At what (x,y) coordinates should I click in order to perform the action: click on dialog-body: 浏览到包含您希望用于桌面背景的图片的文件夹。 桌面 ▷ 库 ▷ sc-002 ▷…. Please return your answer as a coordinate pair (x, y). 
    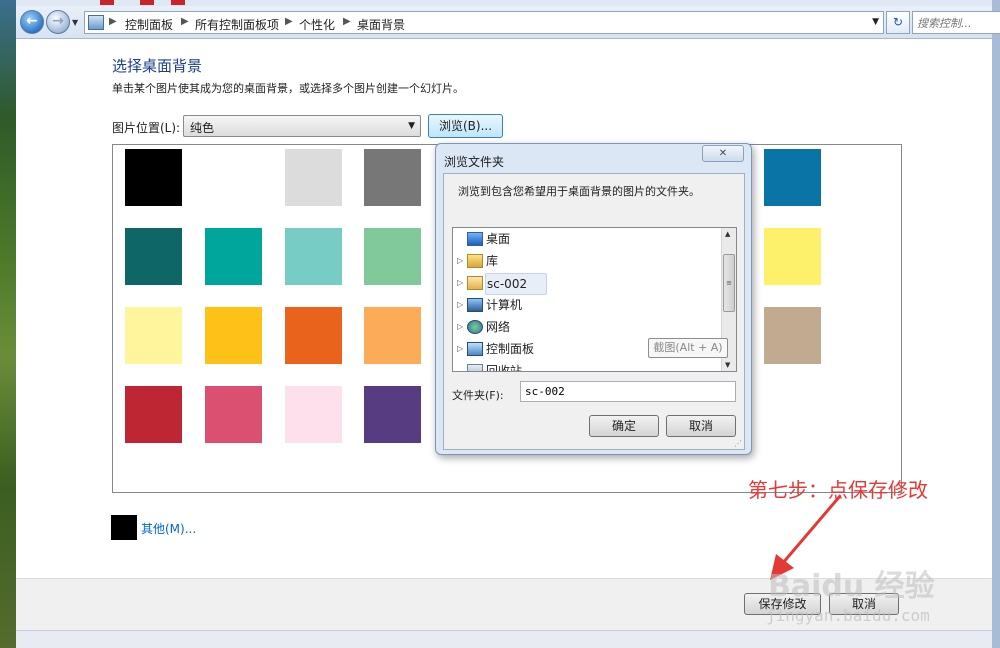
    Looking at the image, I should click on (594, 311).